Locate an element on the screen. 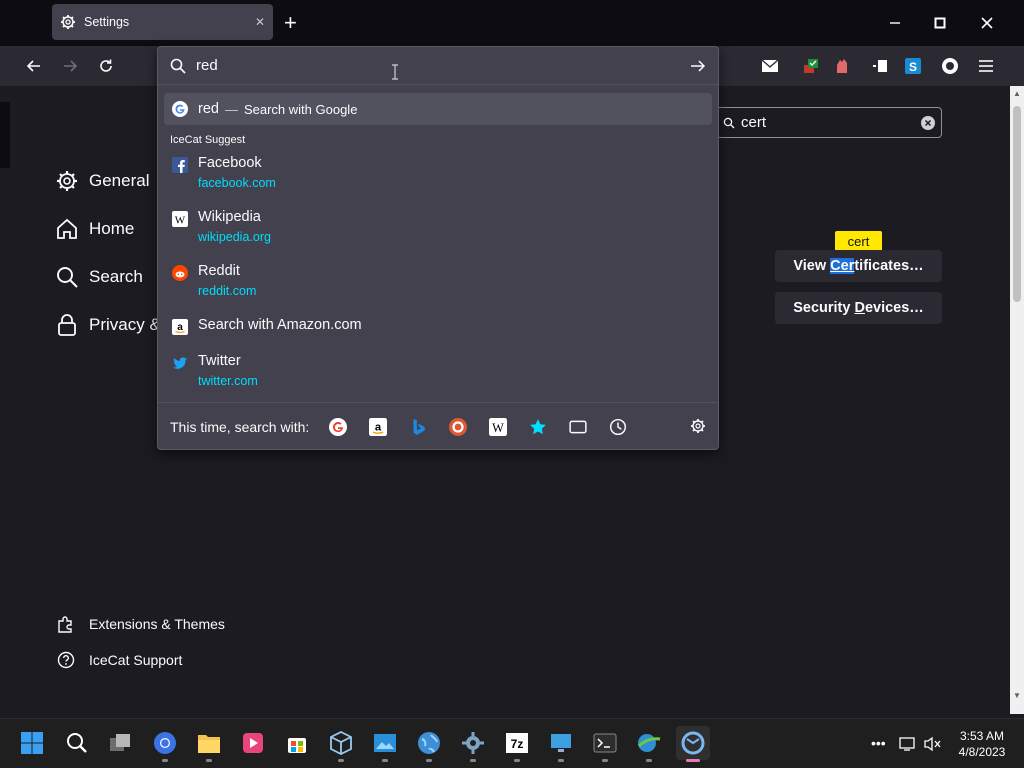  maximize-button is located at coordinates (940, 23).